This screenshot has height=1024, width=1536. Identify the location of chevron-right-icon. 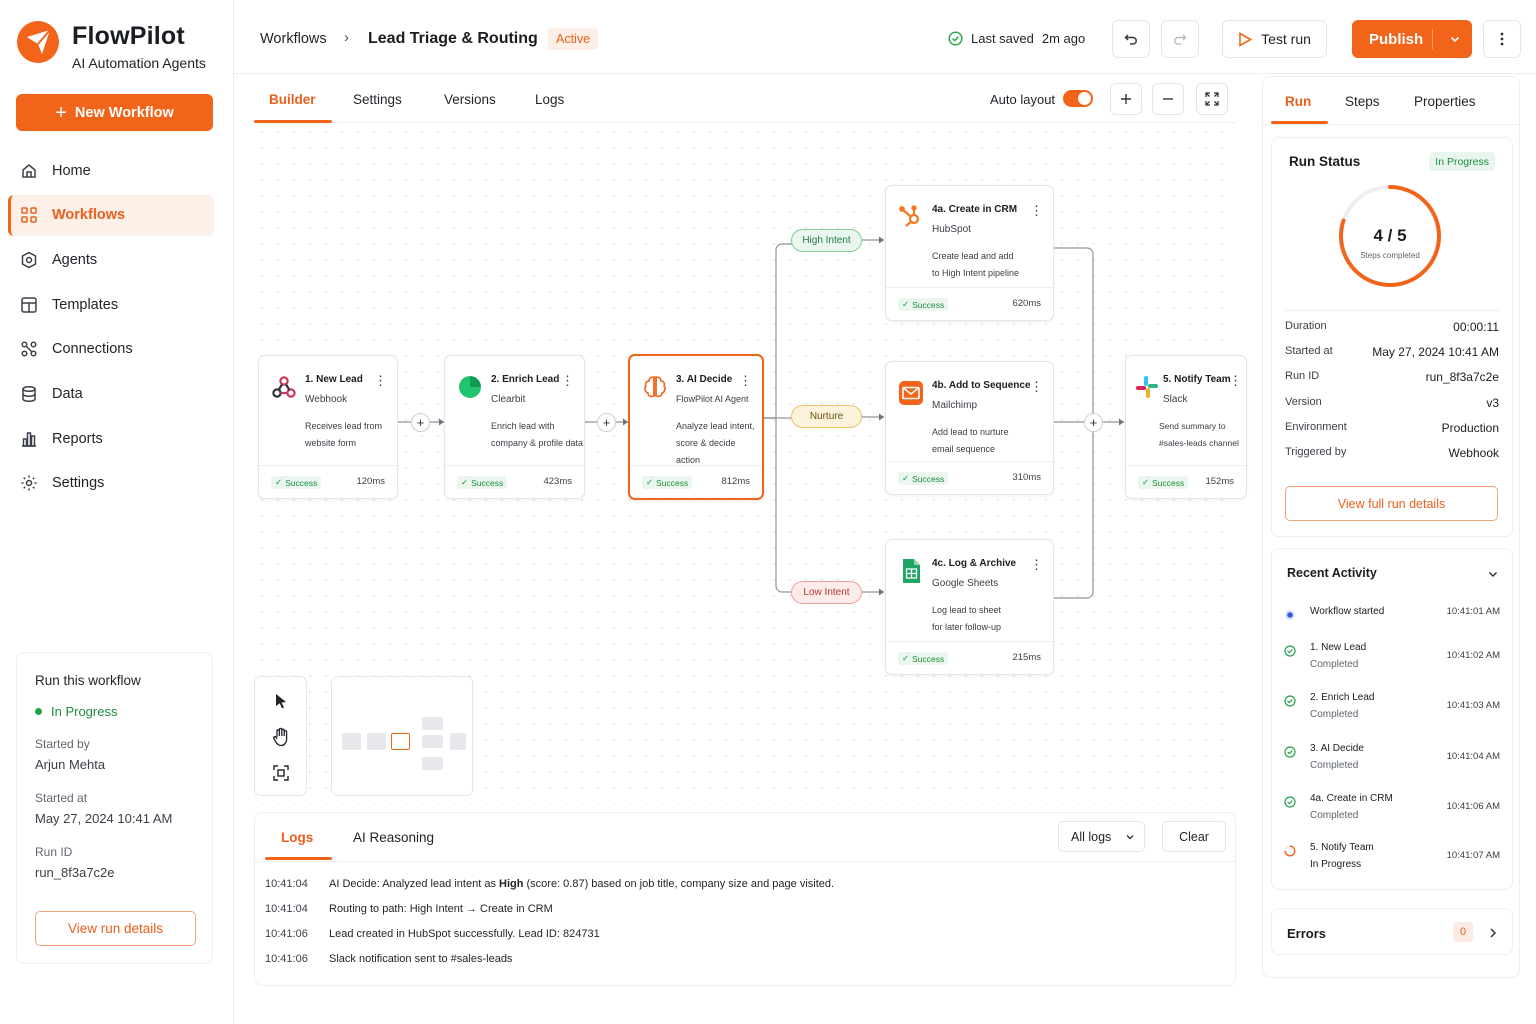
(1493, 933).